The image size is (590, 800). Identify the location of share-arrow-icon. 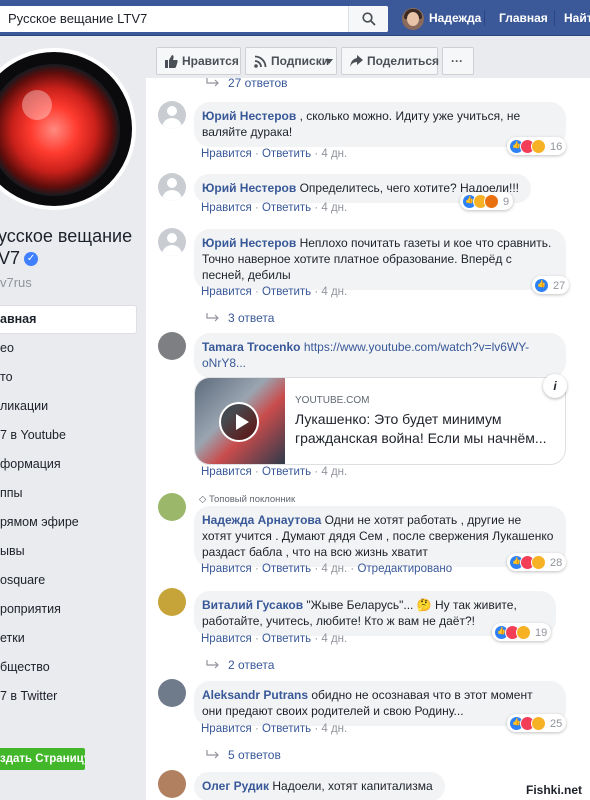
(356, 61).